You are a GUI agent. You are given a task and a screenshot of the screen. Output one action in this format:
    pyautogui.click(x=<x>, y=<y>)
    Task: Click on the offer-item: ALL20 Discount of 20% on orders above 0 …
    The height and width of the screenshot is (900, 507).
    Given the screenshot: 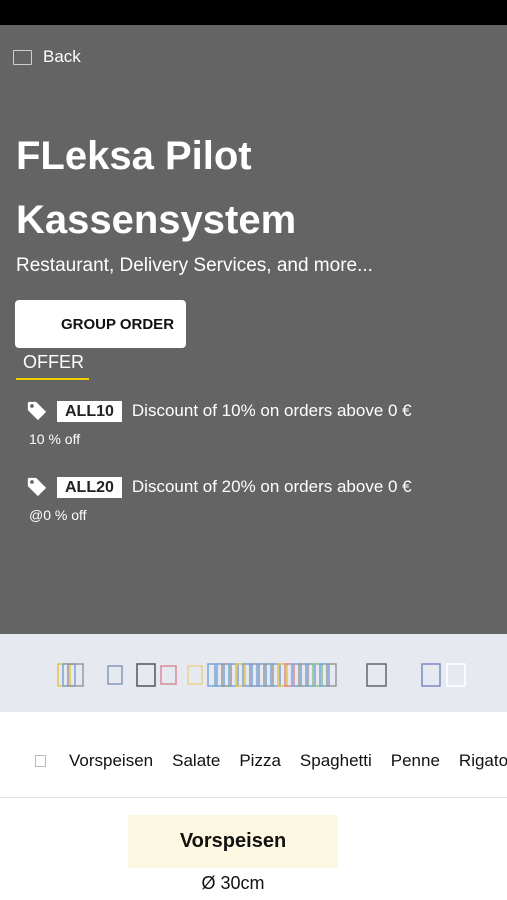 What is the action you would take?
    pyautogui.click(x=219, y=487)
    